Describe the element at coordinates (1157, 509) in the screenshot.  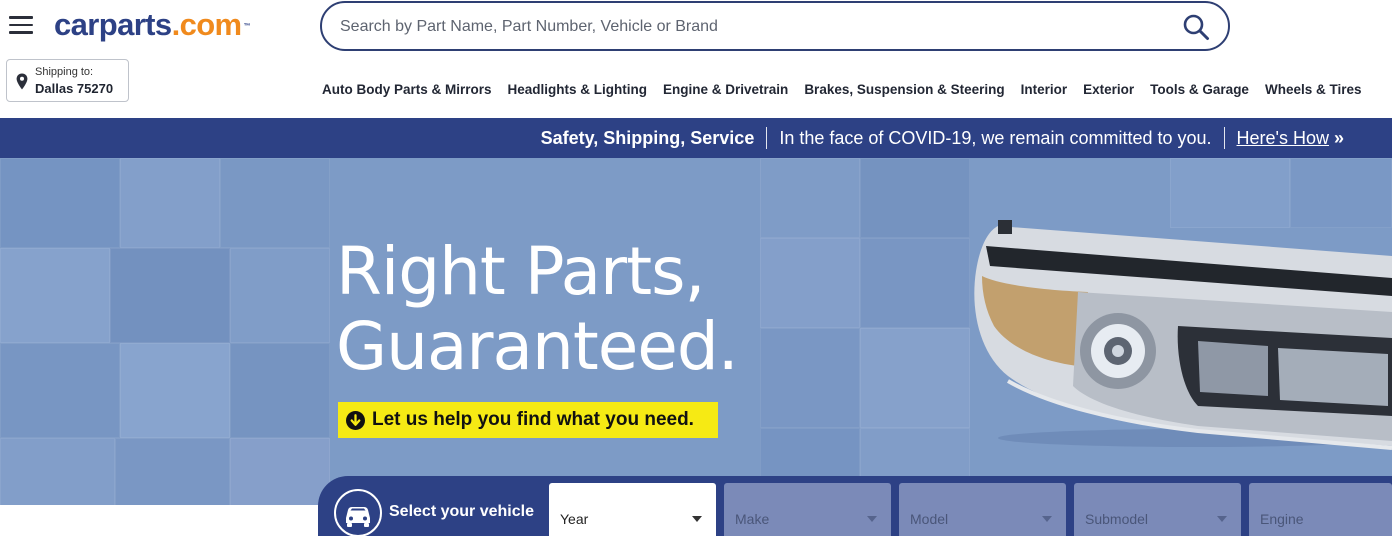
I see `submodel-dropdown: Submodel` at that location.